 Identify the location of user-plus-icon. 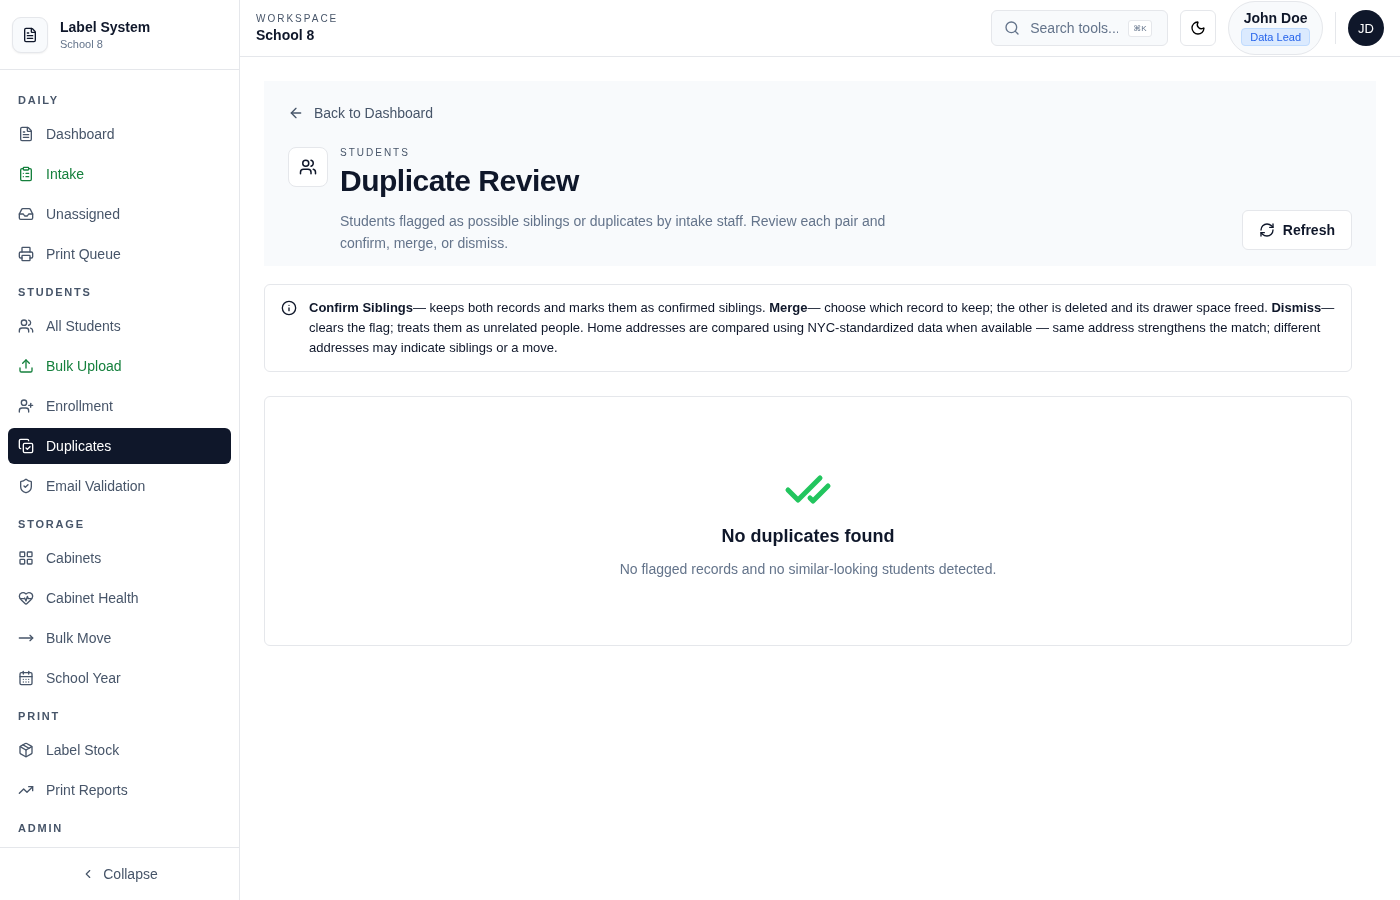
(26, 406).